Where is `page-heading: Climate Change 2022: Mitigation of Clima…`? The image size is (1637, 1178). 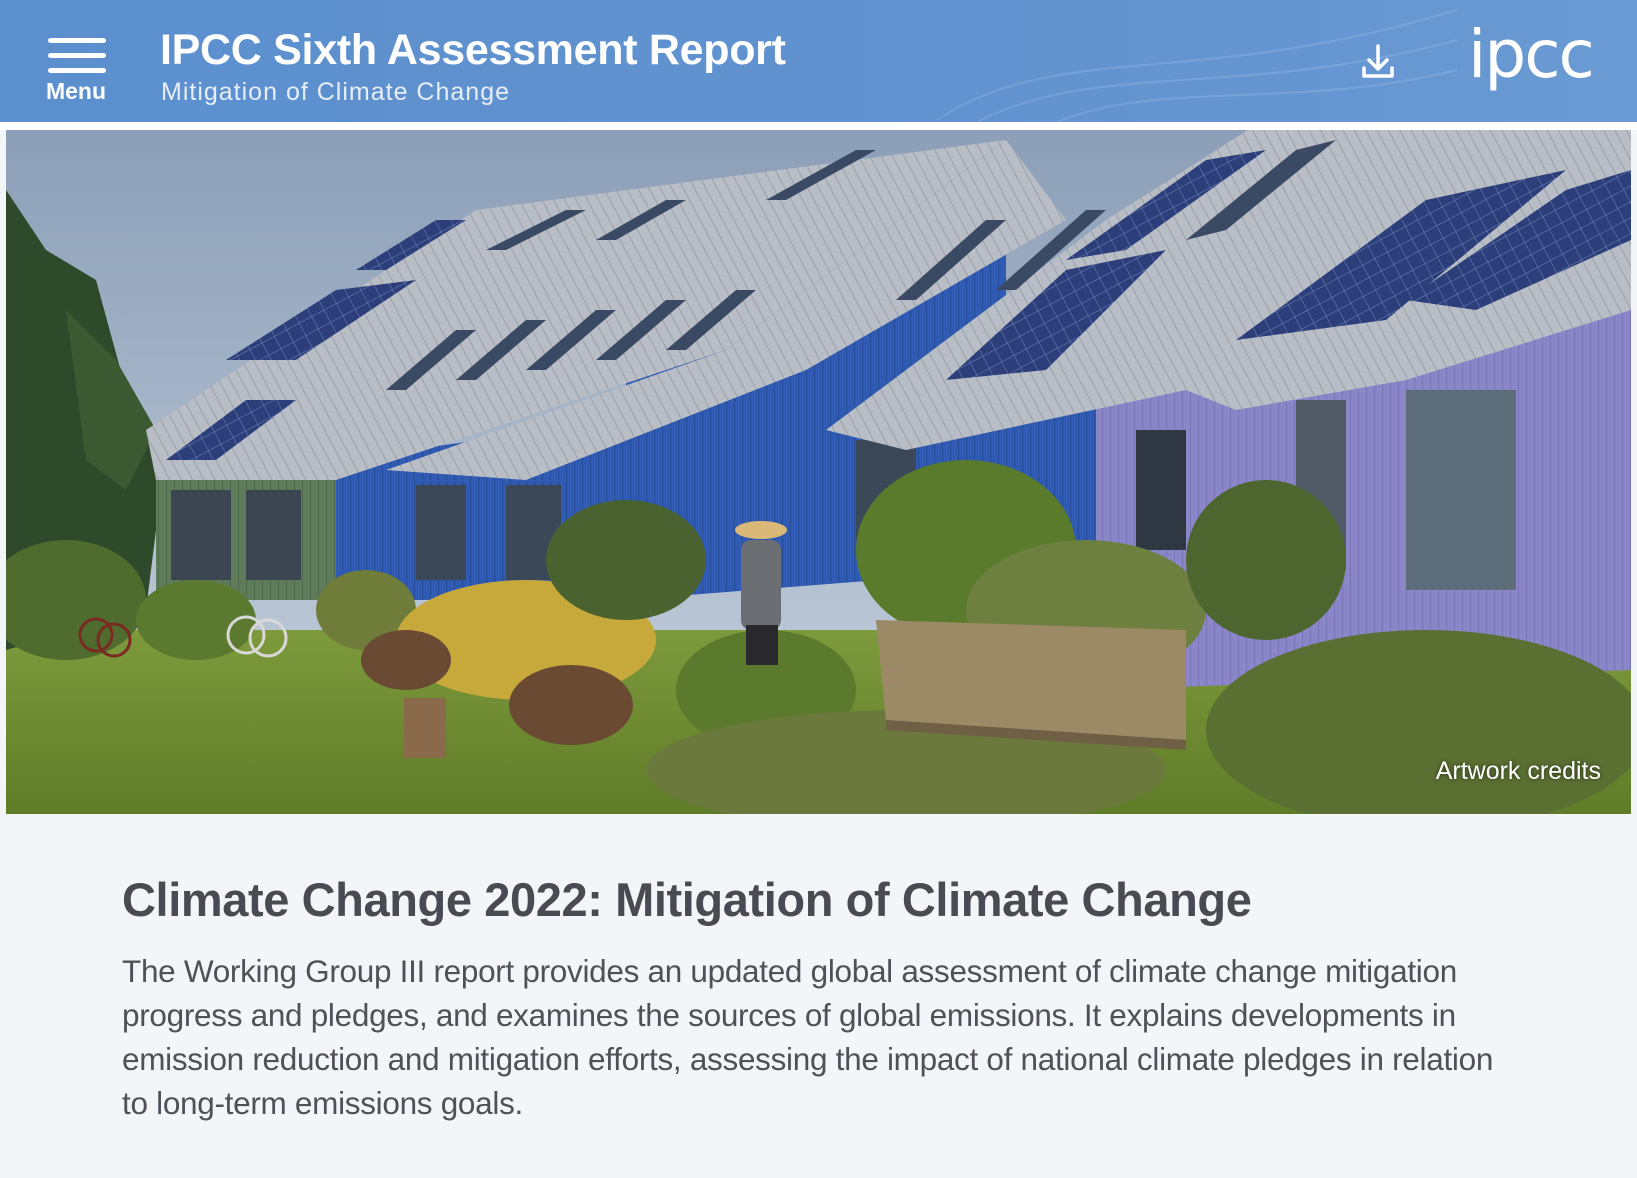
page-heading: Climate Change 2022: Mitigation of Clima… is located at coordinates (687, 899).